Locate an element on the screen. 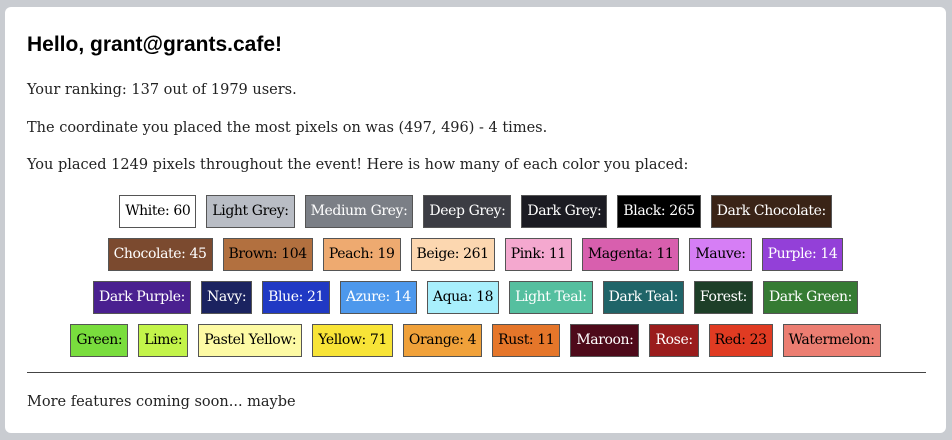  color-count-badge: Pastel Yellow: is located at coordinates (250, 340).